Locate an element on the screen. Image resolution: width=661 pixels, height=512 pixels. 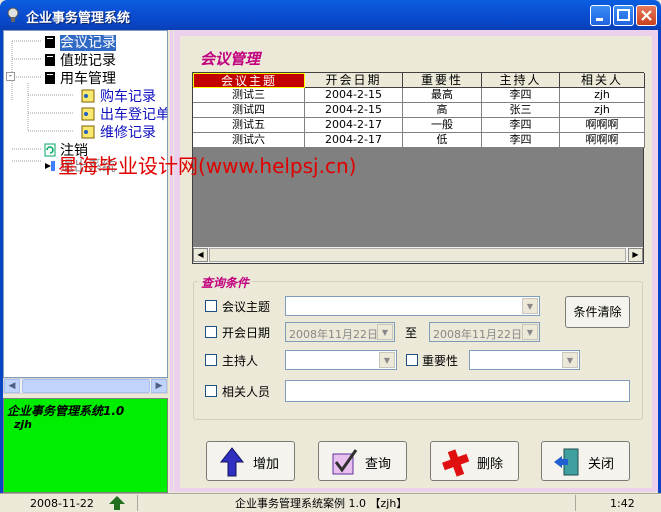
column-header: 开会日期 is located at coordinates (354, 80).